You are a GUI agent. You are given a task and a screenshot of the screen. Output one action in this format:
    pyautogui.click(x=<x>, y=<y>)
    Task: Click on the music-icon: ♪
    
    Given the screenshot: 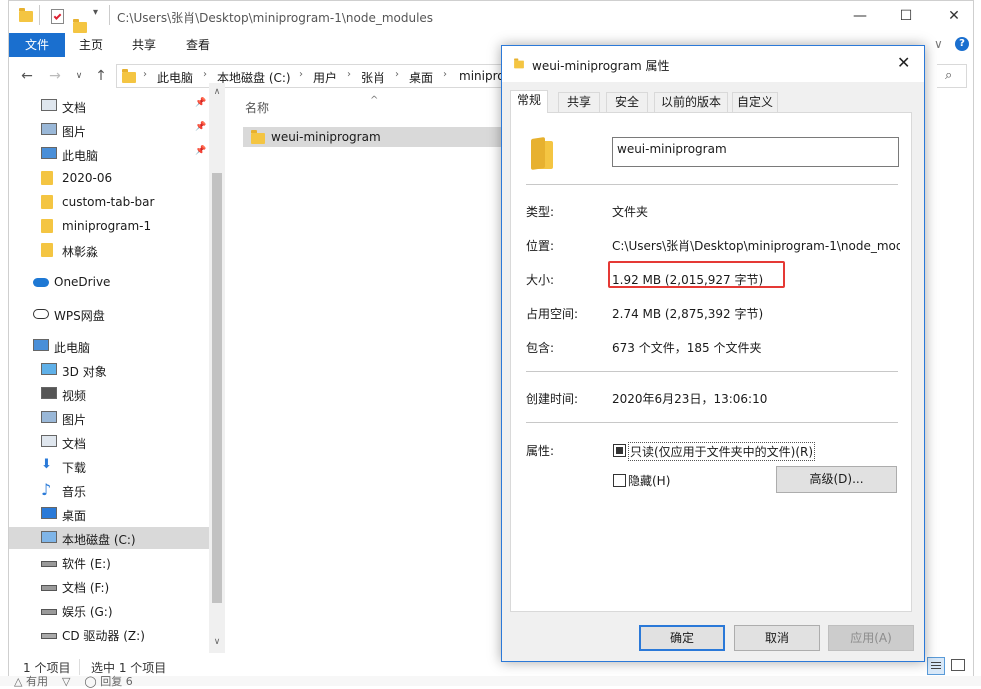 What is the action you would take?
    pyautogui.click(x=46, y=489)
    